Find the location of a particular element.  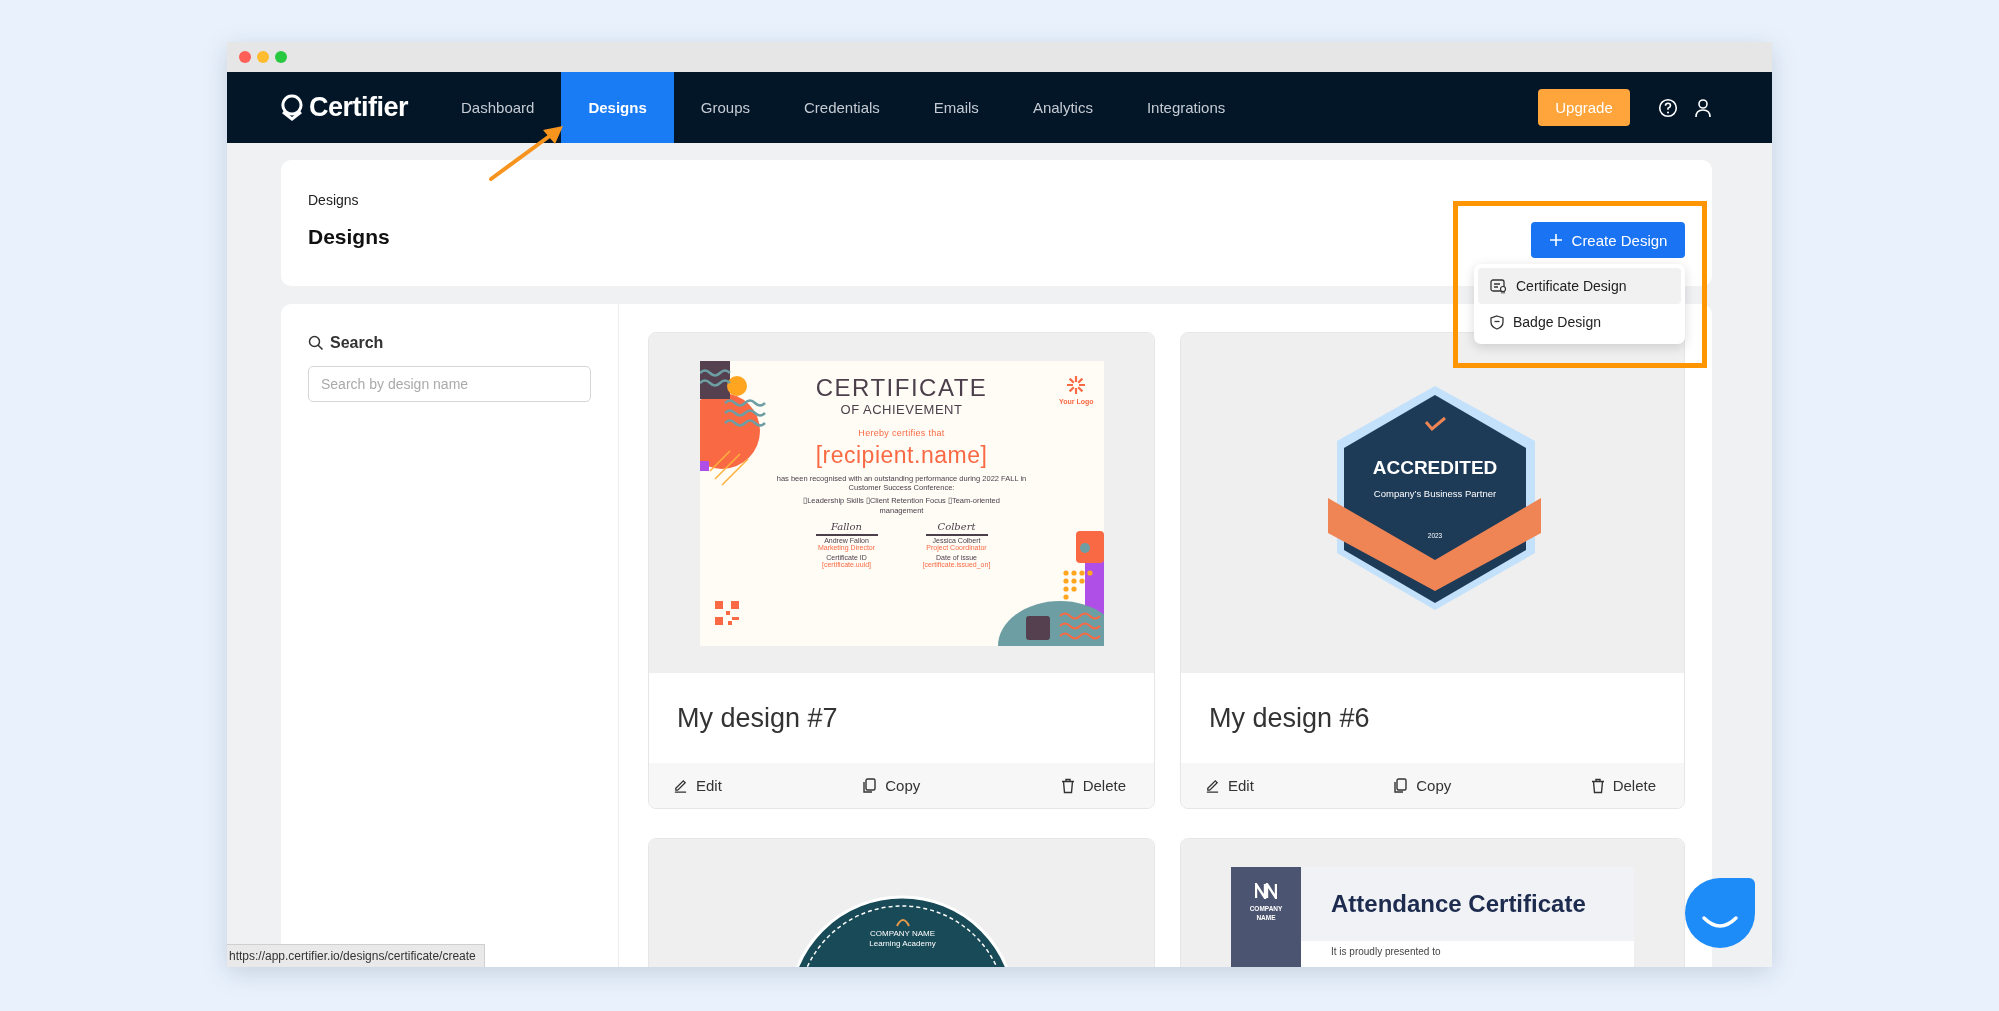

nav-tab: Dashboard is located at coordinates (498, 107).